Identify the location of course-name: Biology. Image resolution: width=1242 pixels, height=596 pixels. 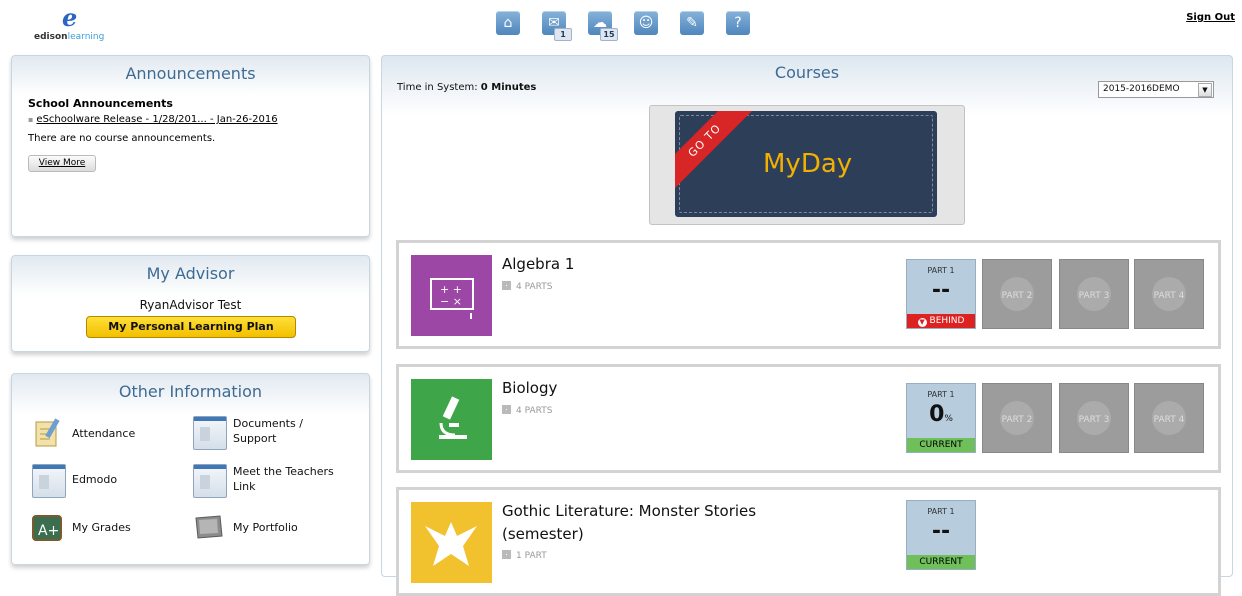
(632, 388).